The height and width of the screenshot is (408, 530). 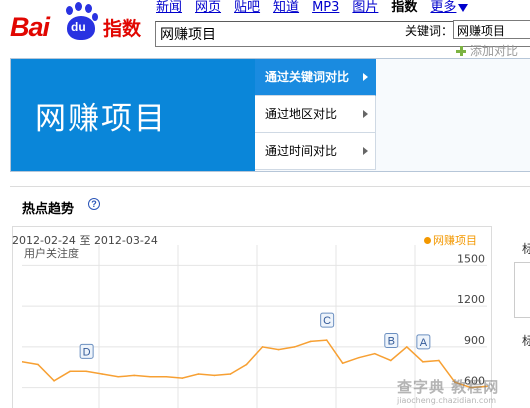 I want to click on add-compare-link: 添加对比, so click(x=487, y=50).